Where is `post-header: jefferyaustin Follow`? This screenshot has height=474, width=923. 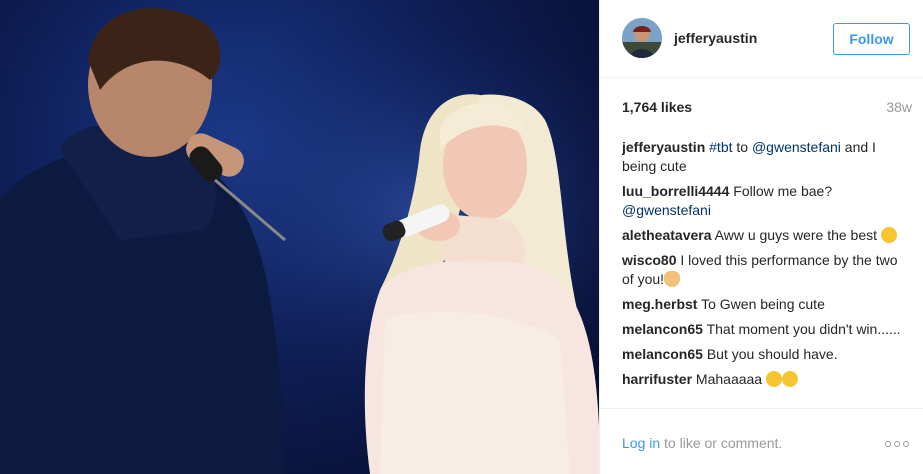 post-header: jefferyaustin Follow is located at coordinates (761, 39).